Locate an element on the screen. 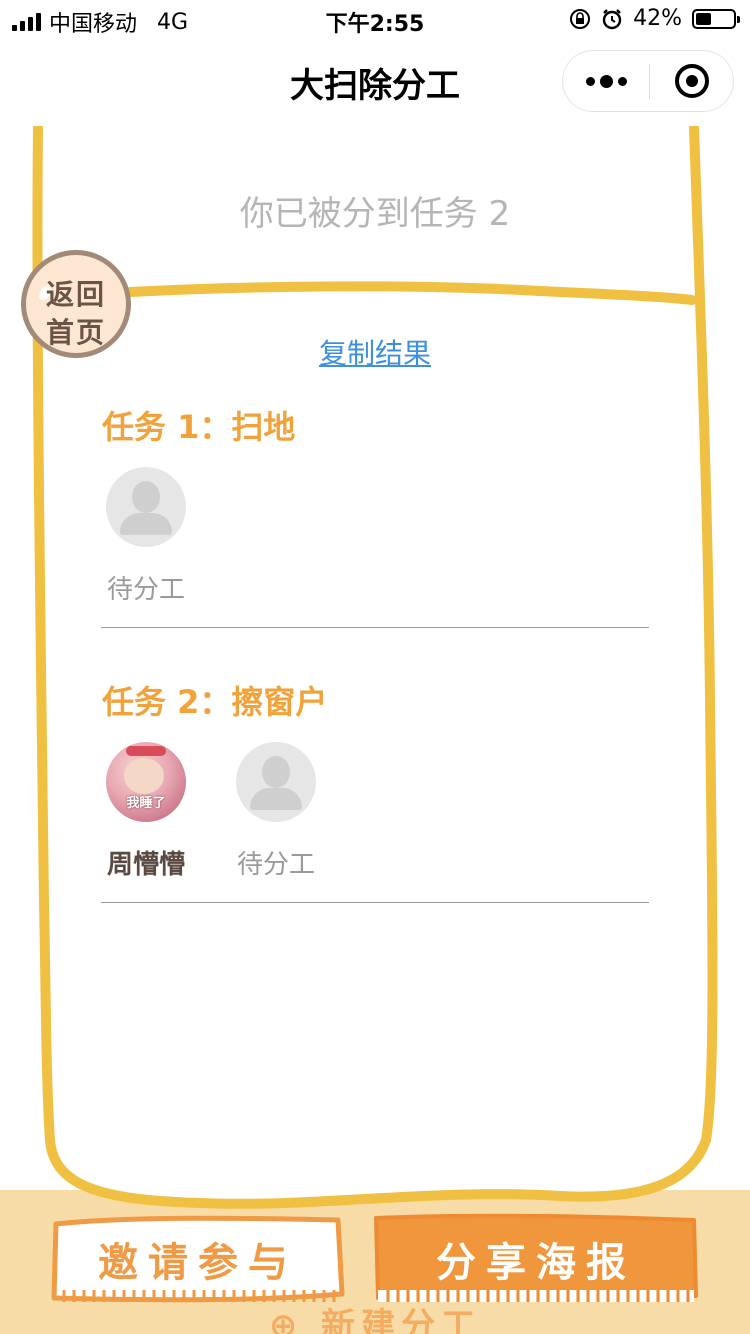  copy-result-link: 复制结果 is located at coordinates (375, 352).